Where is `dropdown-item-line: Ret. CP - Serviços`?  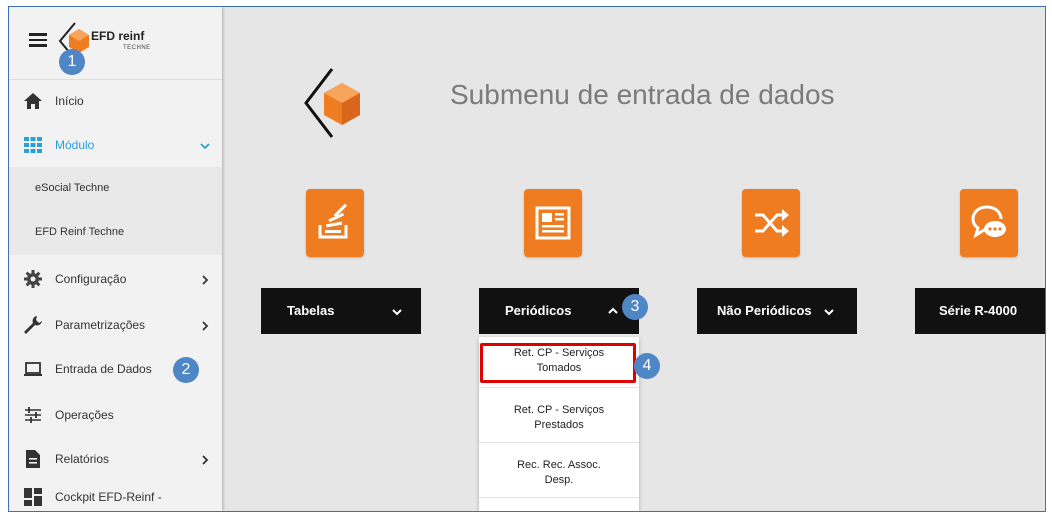 dropdown-item-line: Ret. CP - Serviços is located at coordinates (559, 410).